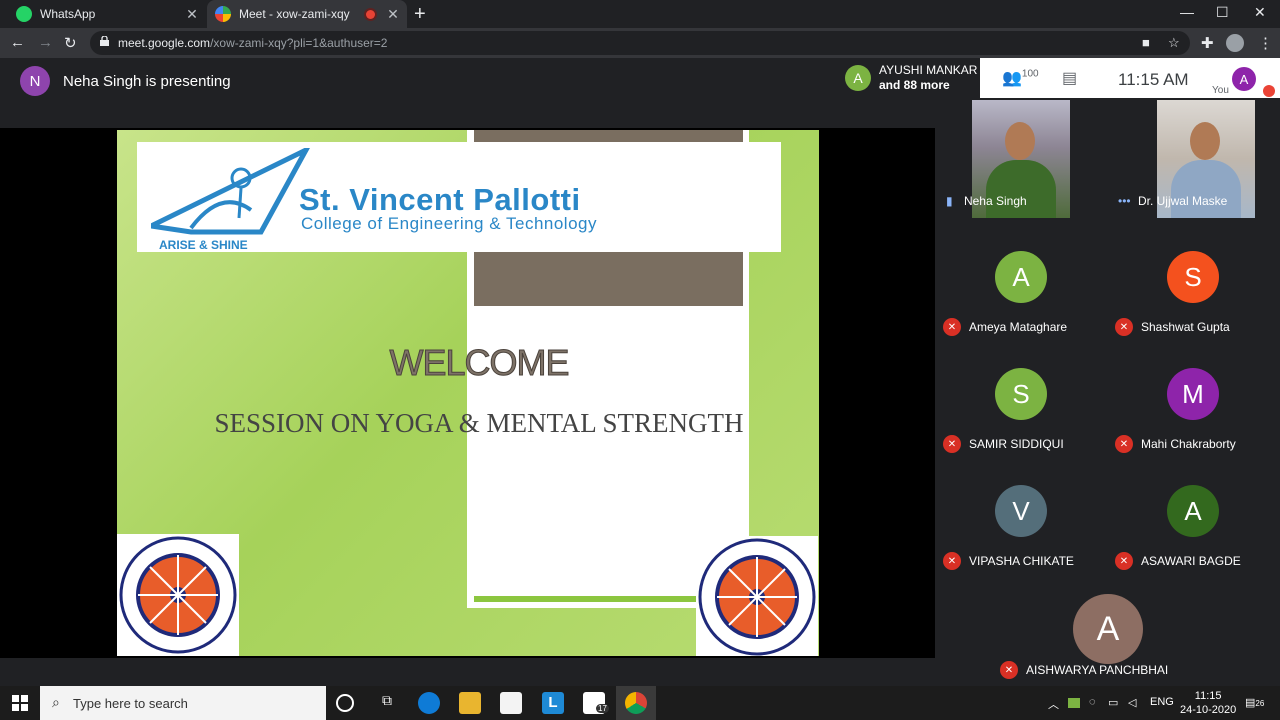 This screenshot has height=720, width=1280. Describe the element at coordinates (1235, 43) in the screenshot. I see `profile-avatar` at that location.